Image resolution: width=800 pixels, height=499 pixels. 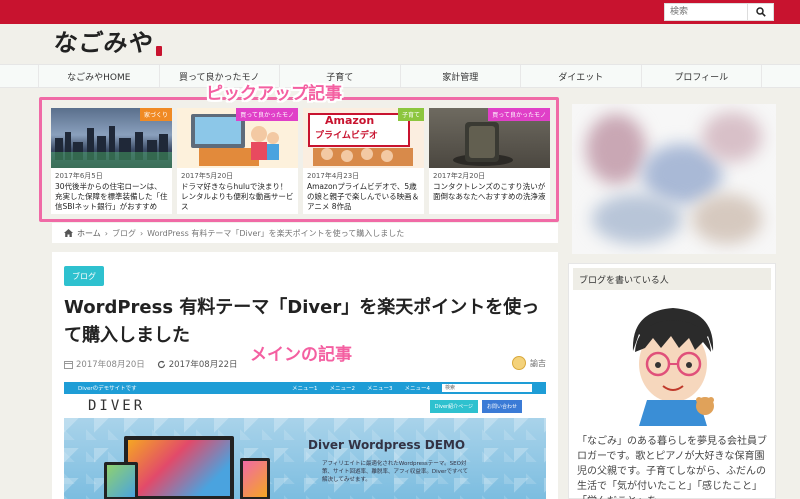 What do you see at coordinates (489, 191) in the screenshot?
I see `pickup-title: コンタクトレンズのこすり洗いが面倒なあなたへおすすめの洗浄液` at bounding box center [489, 191].